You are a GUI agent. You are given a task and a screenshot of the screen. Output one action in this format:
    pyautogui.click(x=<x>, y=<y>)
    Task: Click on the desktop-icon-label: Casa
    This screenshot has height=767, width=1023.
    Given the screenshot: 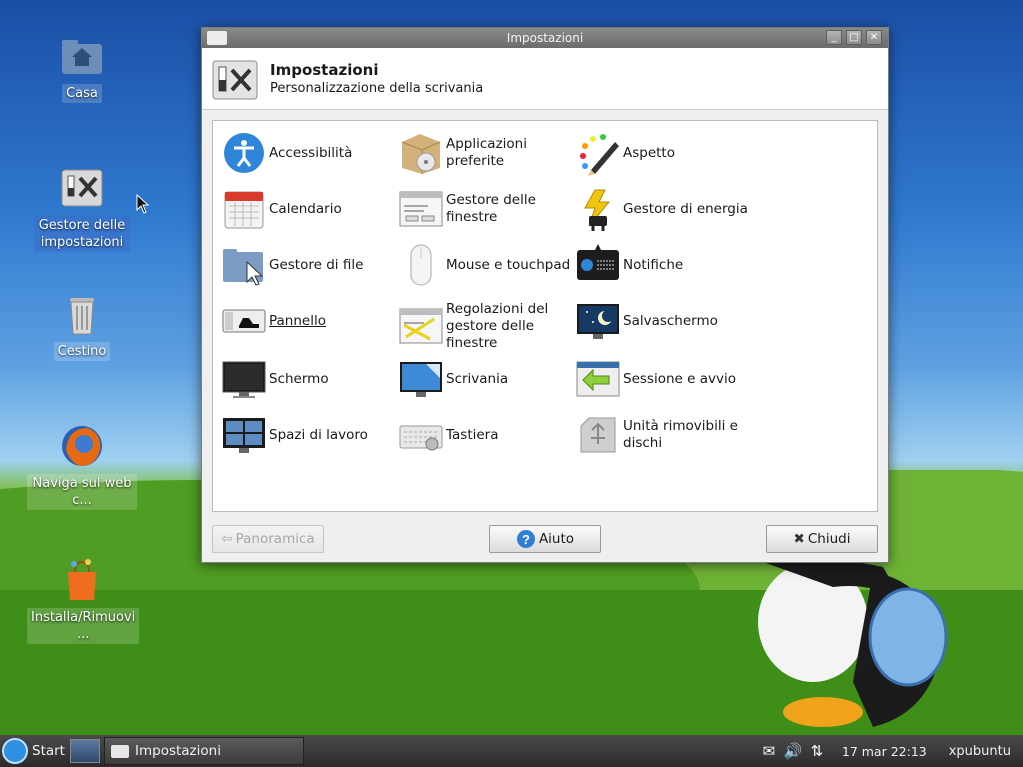 What is the action you would take?
    pyautogui.click(x=82, y=93)
    